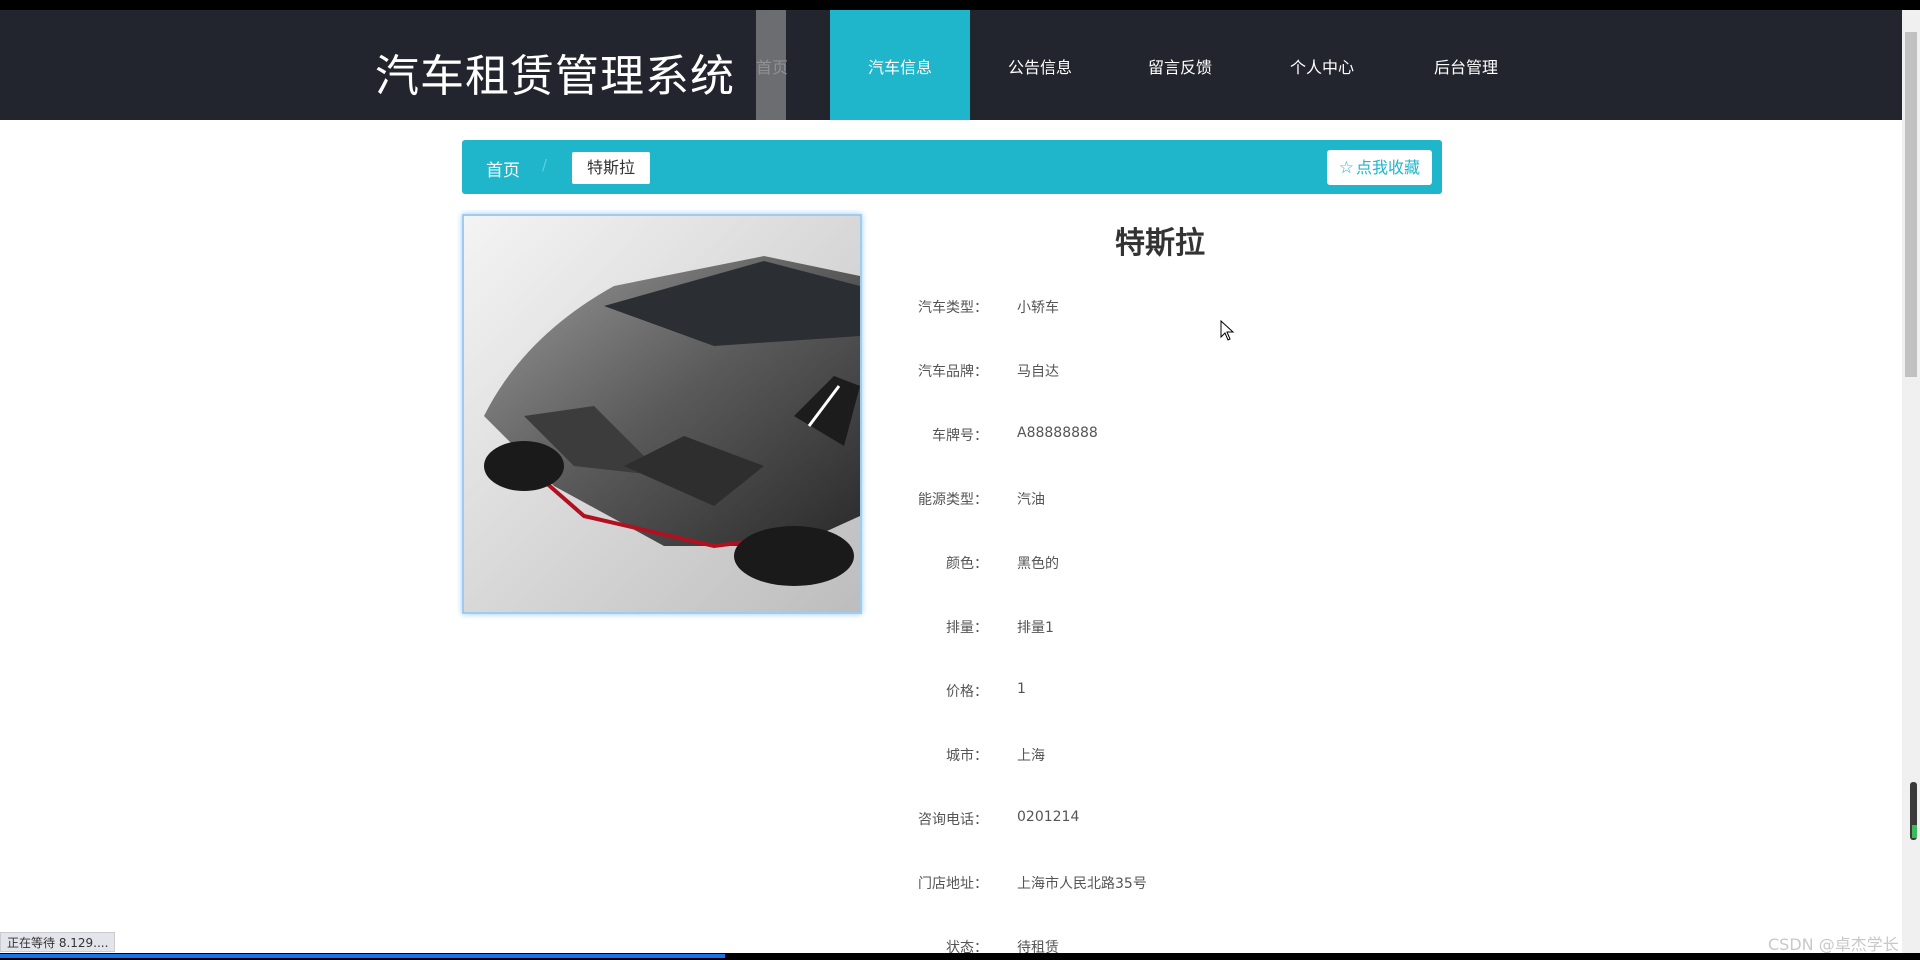 The width and height of the screenshot is (1920, 960). I want to click on info-value: 上海, so click(1031, 756).